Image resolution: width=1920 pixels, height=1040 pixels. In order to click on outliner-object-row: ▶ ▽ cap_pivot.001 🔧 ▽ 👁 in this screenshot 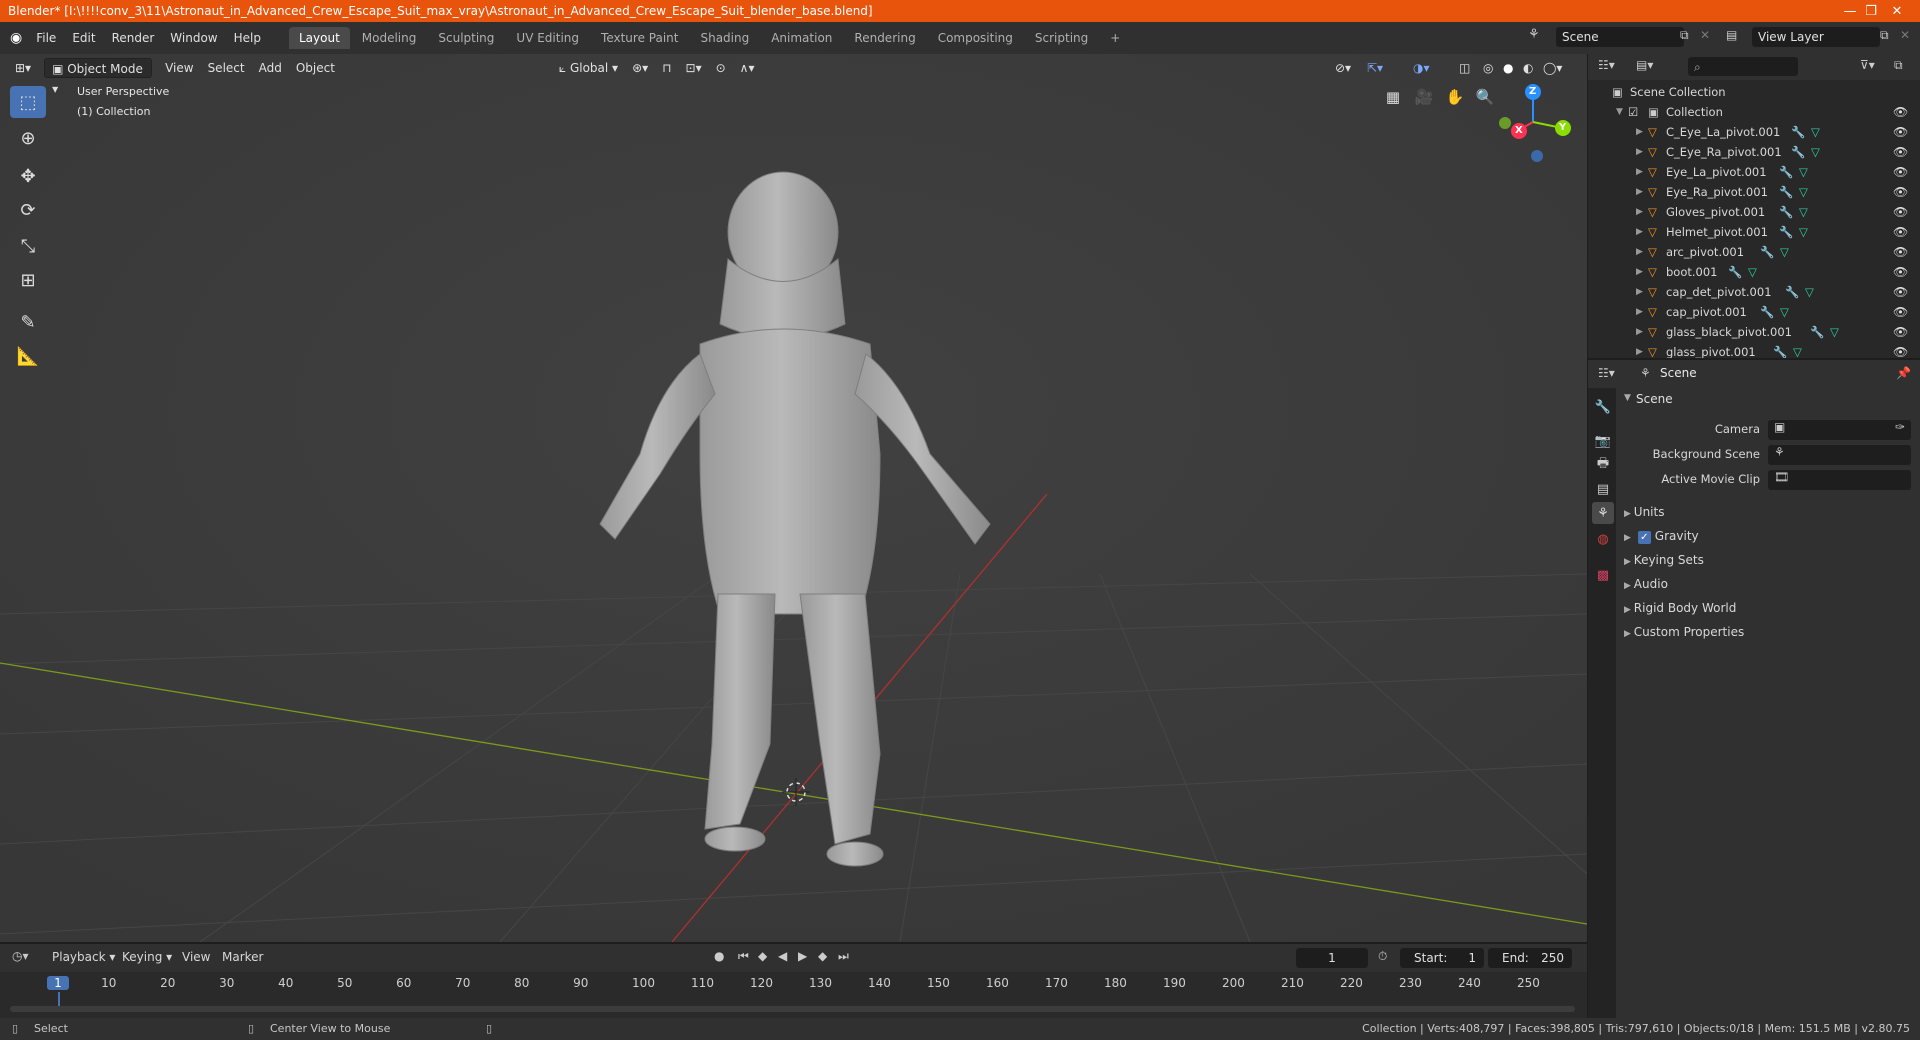, I will do `click(1754, 312)`.